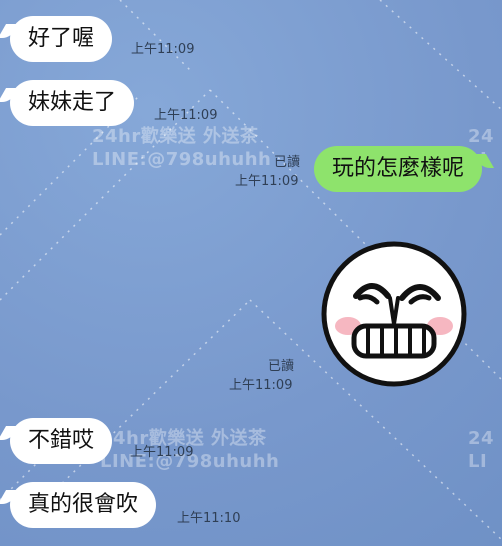 This screenshot has width=502, height=546. Describe the element at coordinates (83, 505) in the screenshot. I see `incoming-message-bubble: 真的很會吹` at that location.